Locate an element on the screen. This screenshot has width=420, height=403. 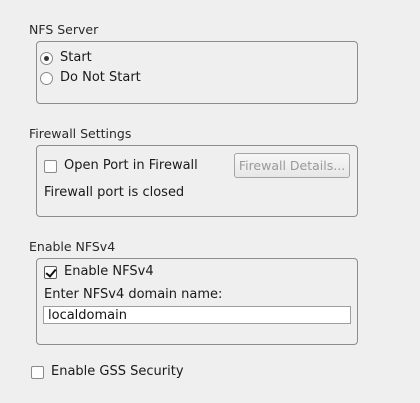
start-radio-label: Start is located at coordinates (76, 57).